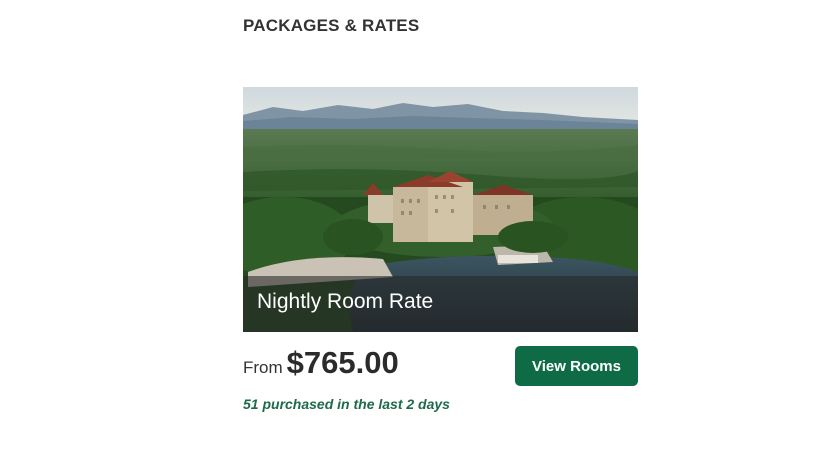 The height and width of the screenshot is (457, 840). What do you see at coordinates (263, 367) in the screenshot?
I see `price-prefix: From` at bounding box center [263, 367].